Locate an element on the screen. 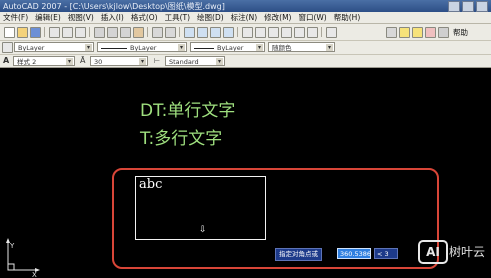  properties-toolbar: ByLayer ▾ ByLayer ▾ ByLayer ▾ 随颜色 ▾ is located at coordinates (245, 48).